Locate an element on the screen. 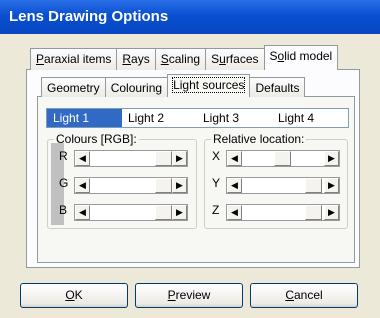 The image size is (380, 318). blue-label: B is located at coordinates (63, 210).